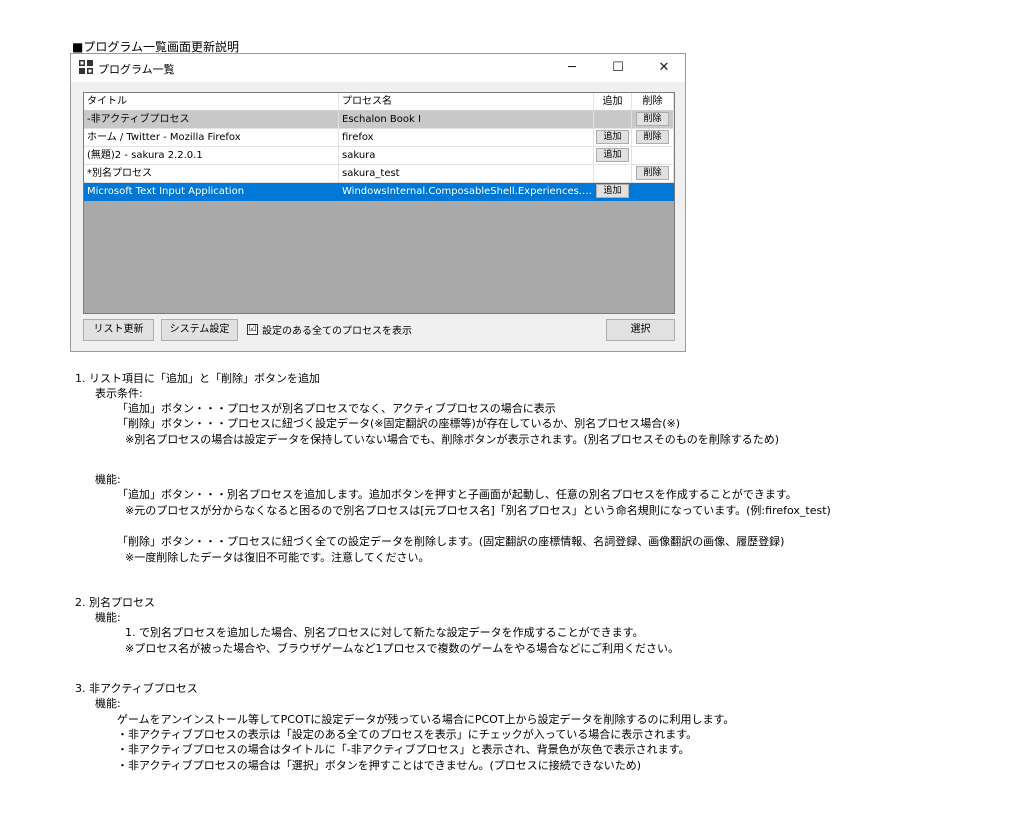 The image size is (1024, 821). I want to click on table-row: (無題)2 - sakura 2.2.0.1 sakura 追加, so click(379, 156).